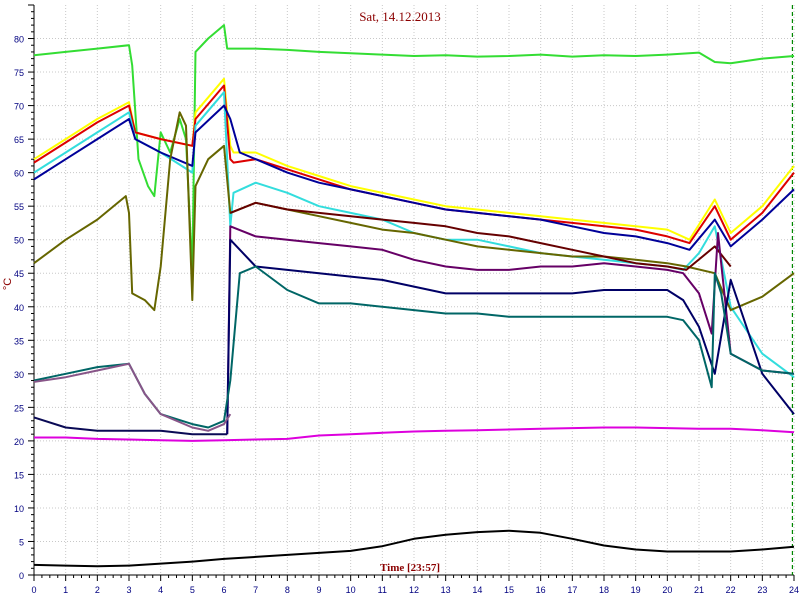 The width and height of the screenshot is (800, 605). I want to click on y-tick-label: 80, so click(19, 40).